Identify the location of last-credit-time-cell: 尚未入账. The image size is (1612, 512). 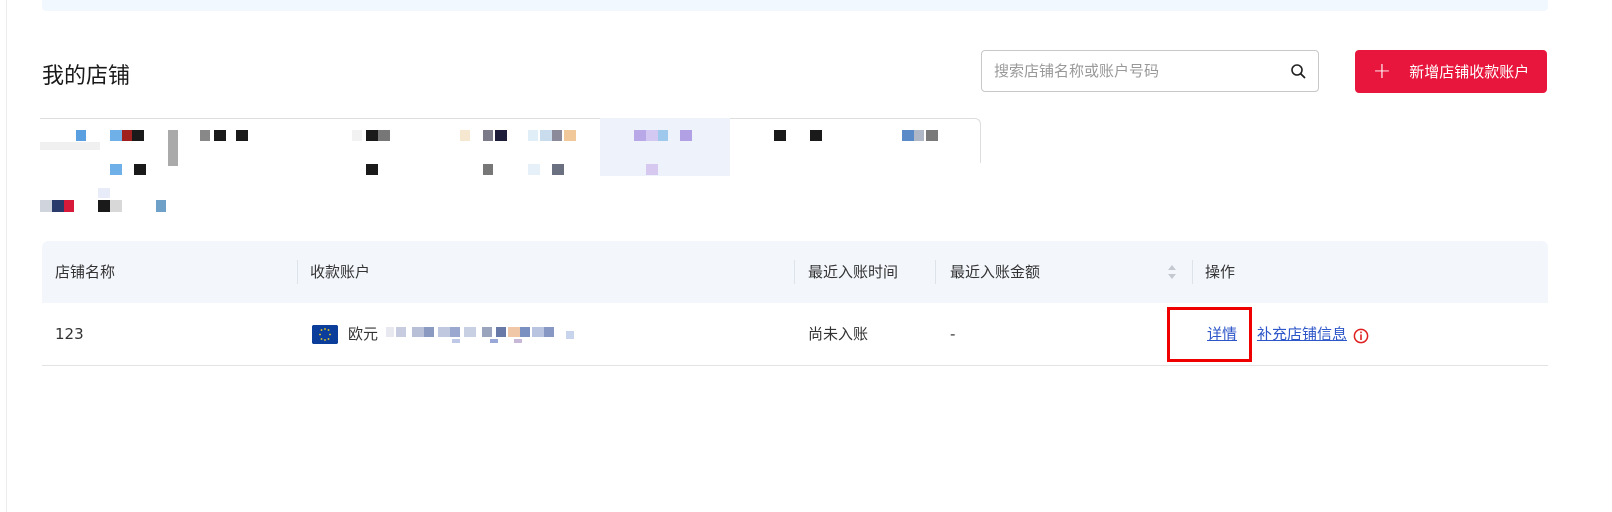
(838, 334).